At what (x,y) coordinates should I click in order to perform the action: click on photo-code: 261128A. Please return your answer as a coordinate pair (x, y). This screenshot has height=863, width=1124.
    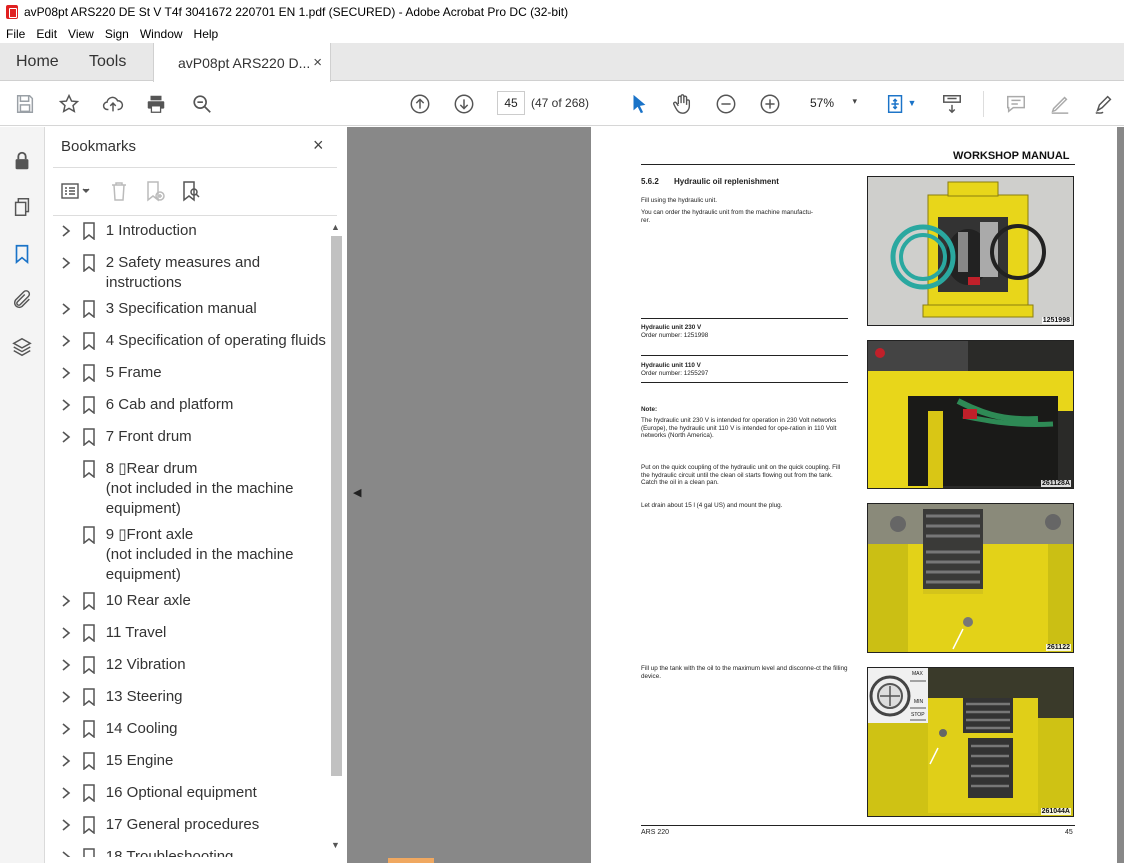
    Looking at the image, I should click on (1055, 483).